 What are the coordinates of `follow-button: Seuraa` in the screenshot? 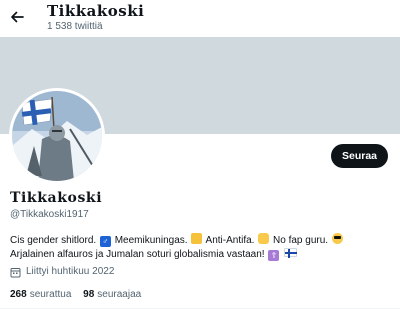 It's located at (359, 156).